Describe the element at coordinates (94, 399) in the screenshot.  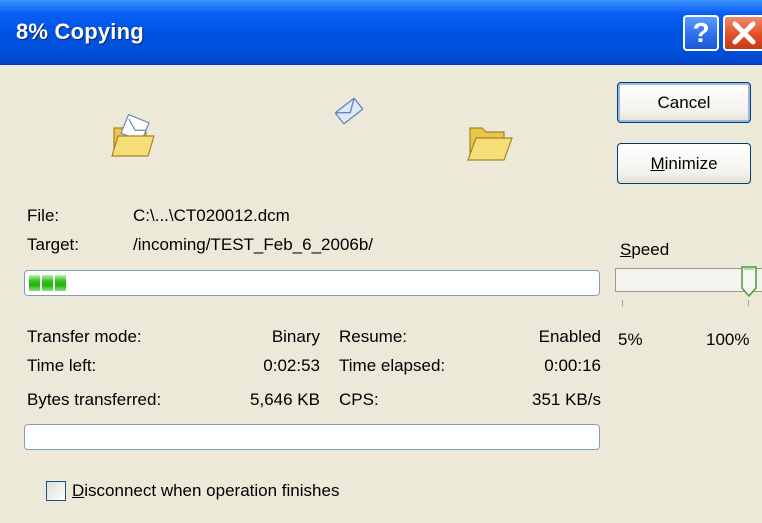
I see `bytes-transferred-label: Bytes transferred:` at that location.